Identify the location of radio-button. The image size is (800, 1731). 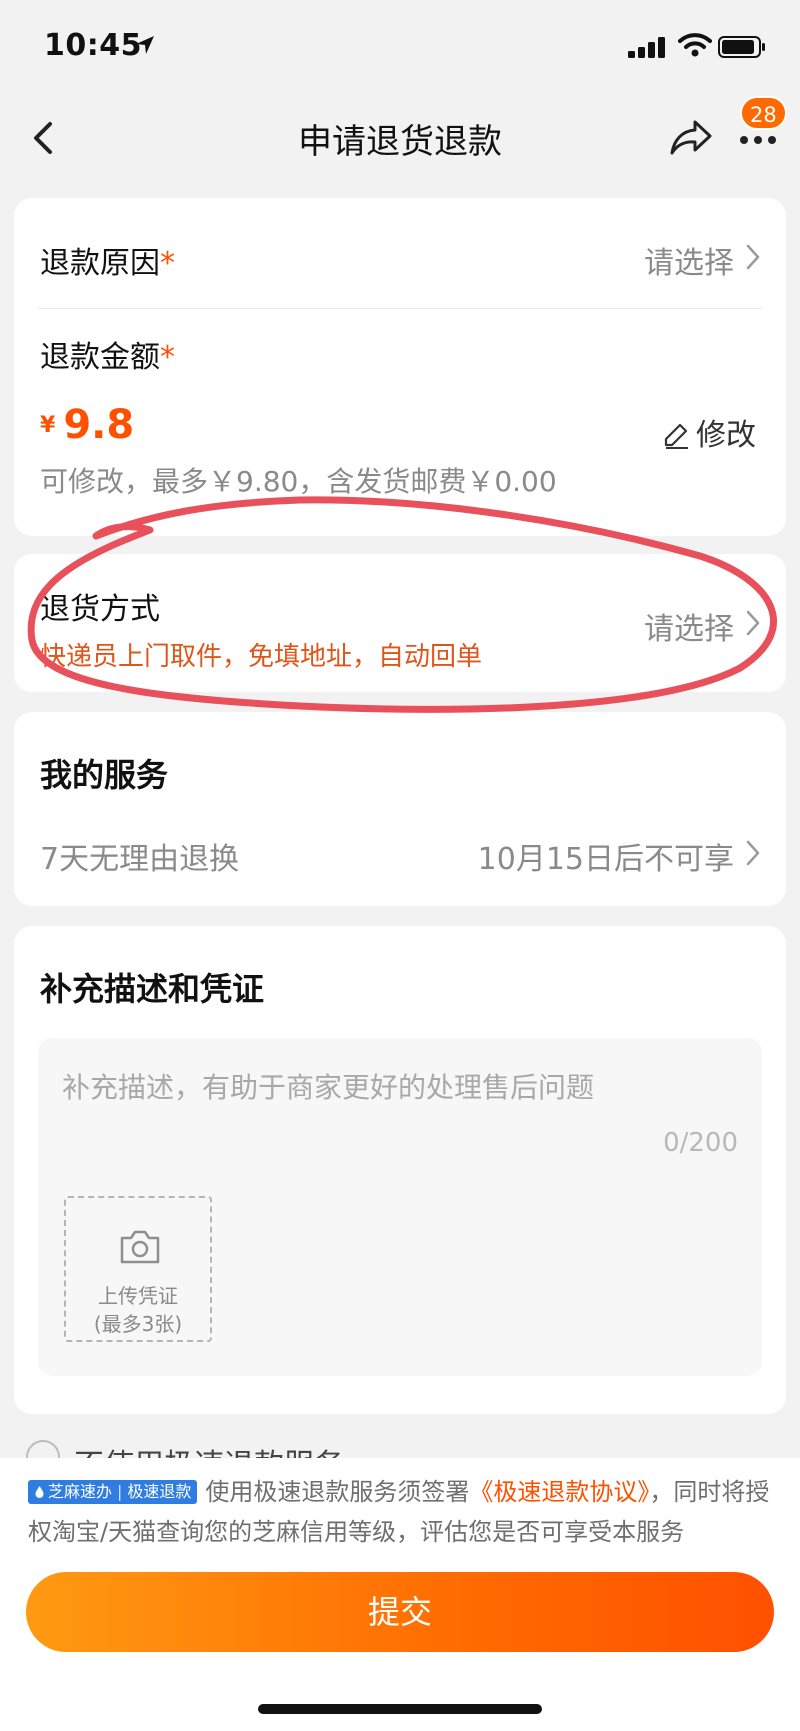
(43, 1450).